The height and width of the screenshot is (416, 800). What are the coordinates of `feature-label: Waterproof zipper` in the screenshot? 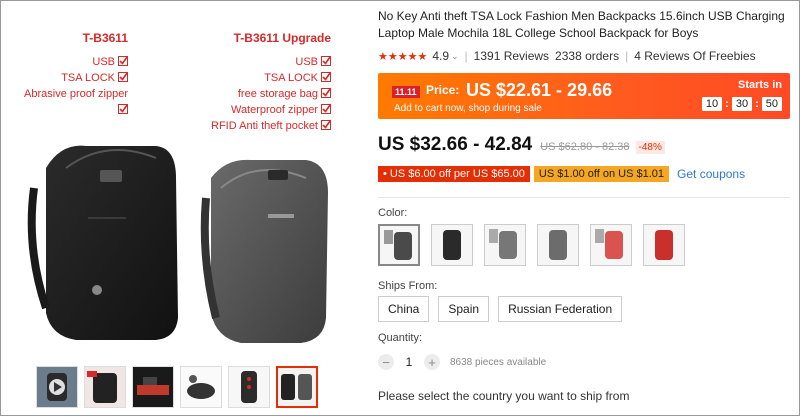 It's located at (274, 110).